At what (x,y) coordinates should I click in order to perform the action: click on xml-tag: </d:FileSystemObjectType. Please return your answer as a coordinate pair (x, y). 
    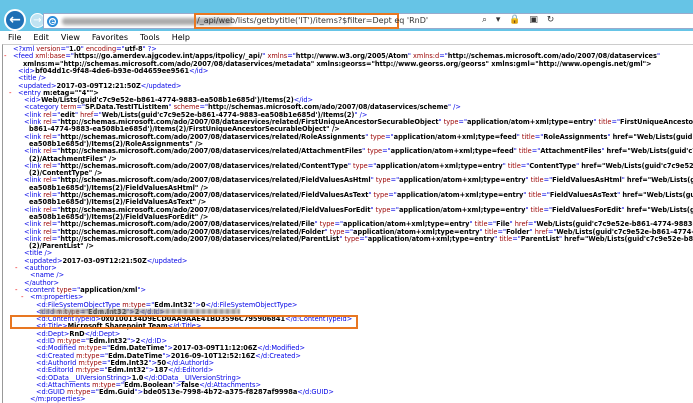
    Looking at the image, I should click on (248, 304).